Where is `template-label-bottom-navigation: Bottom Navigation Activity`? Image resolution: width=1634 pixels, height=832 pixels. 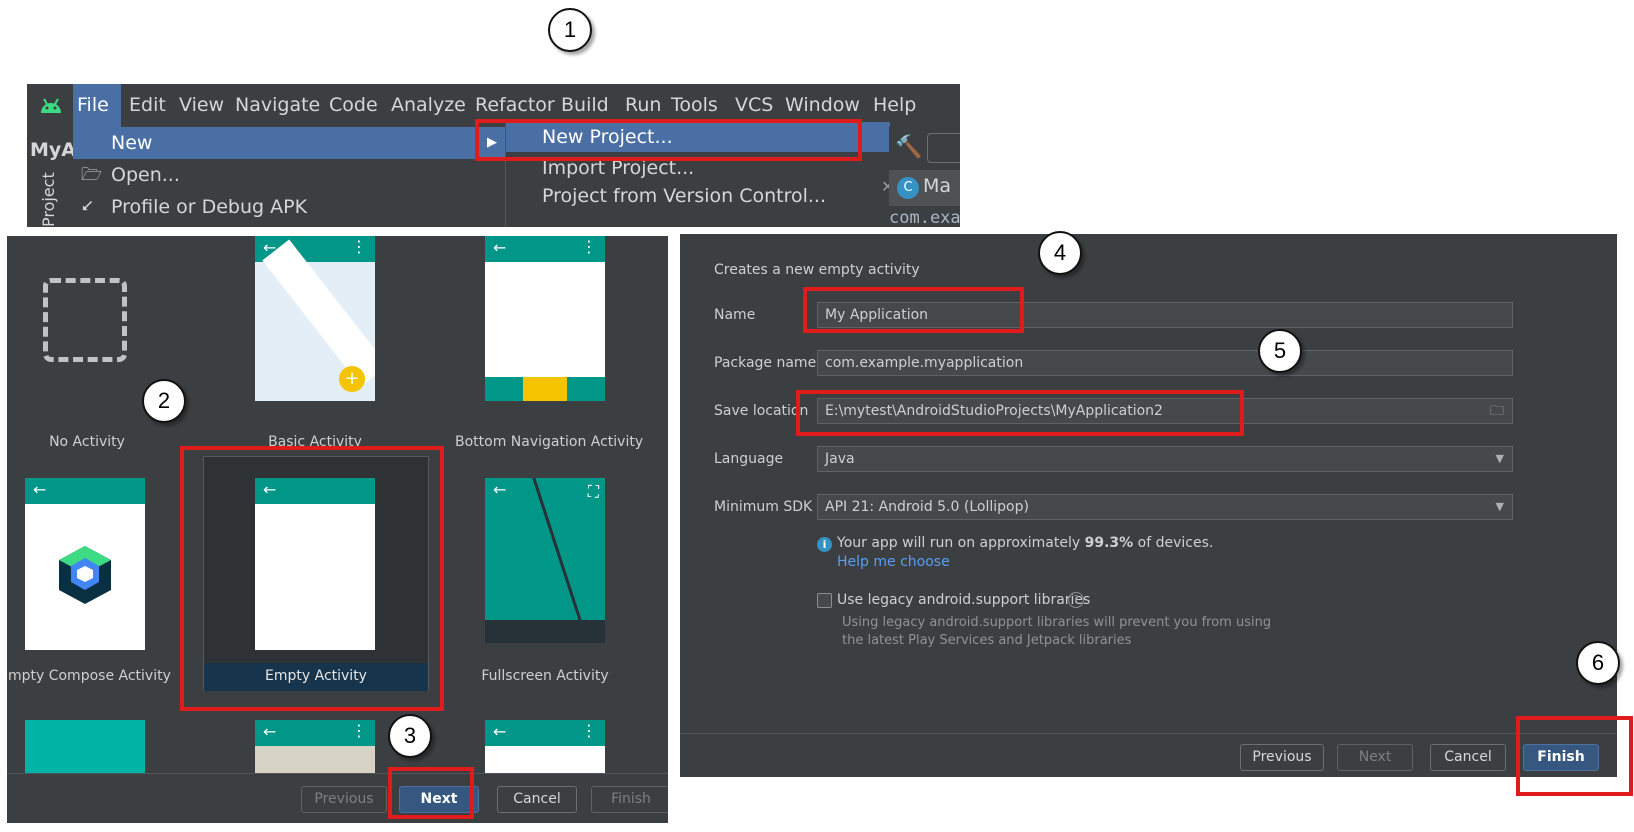
template-label-bottom-navigation: Bottom Navigation Activity is located at coordinates (549, 442).